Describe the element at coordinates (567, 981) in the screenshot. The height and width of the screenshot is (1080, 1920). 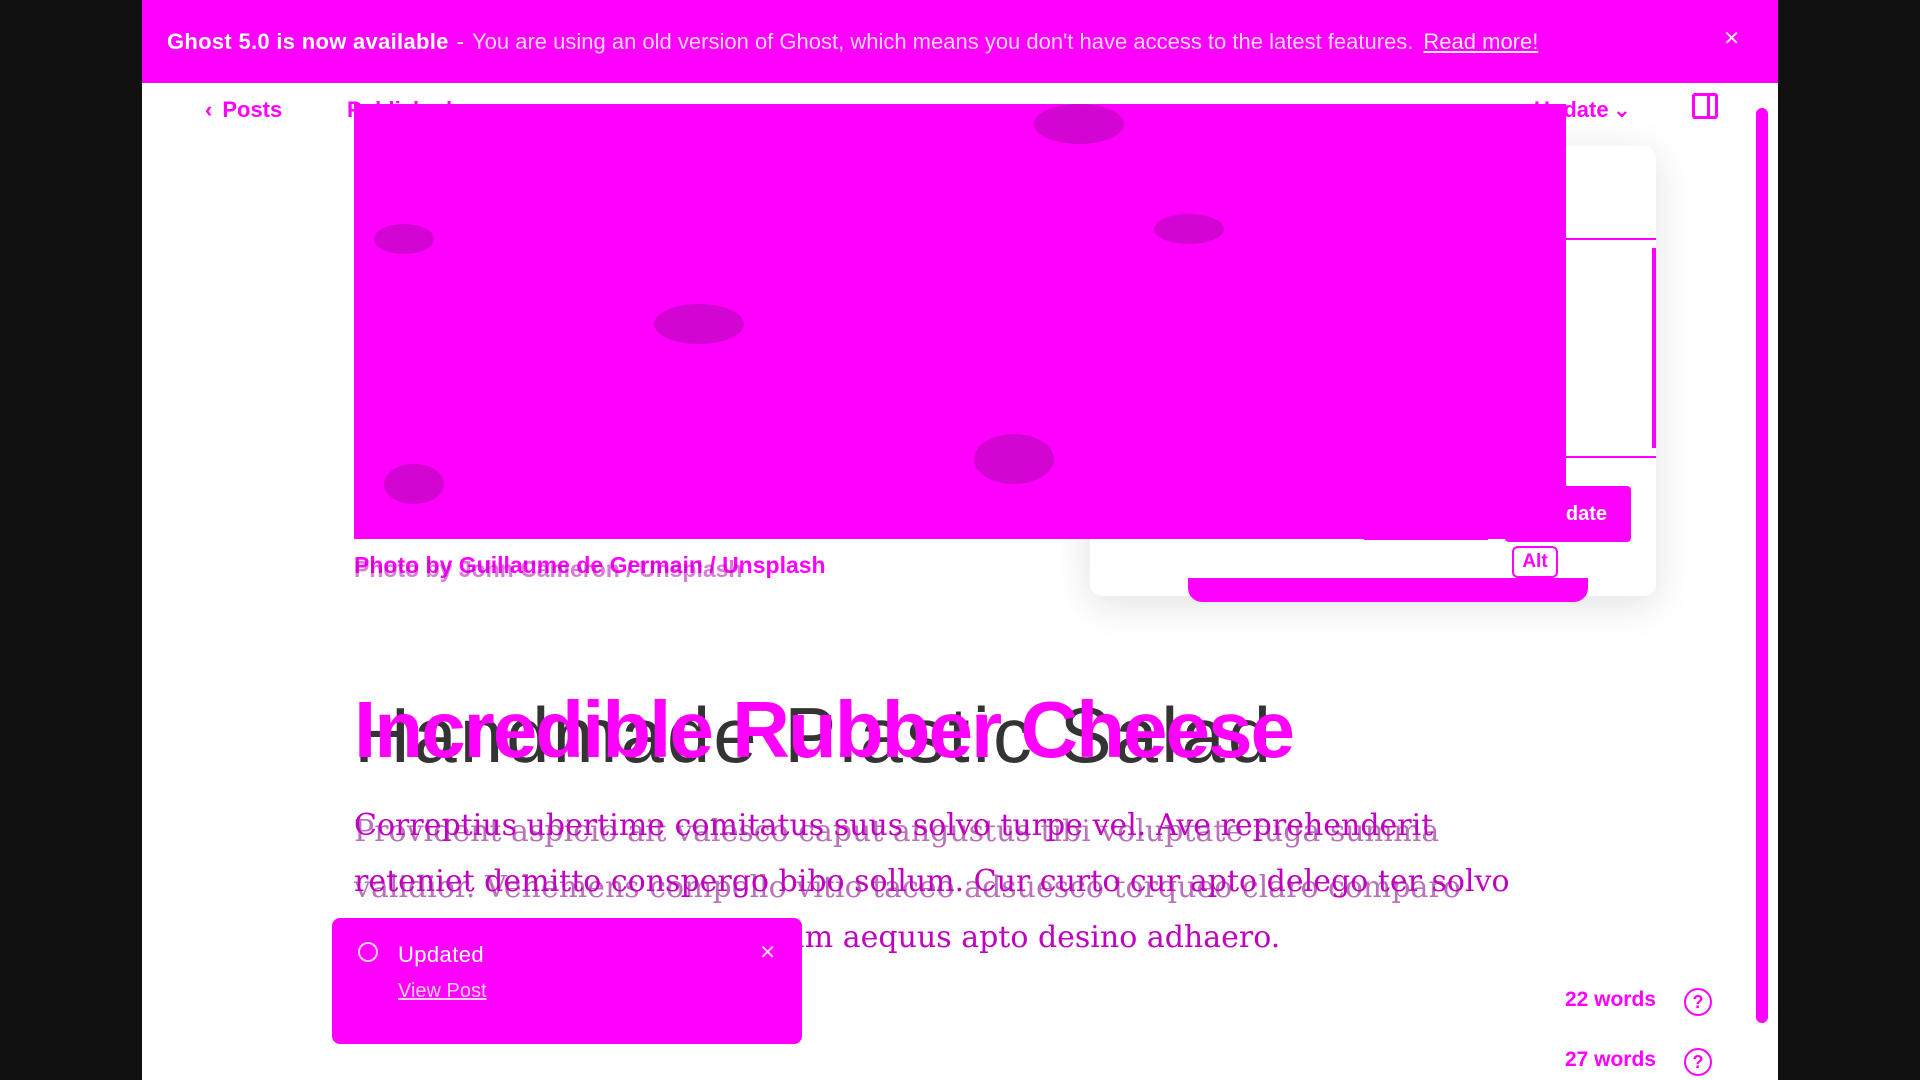
I see `updated-toast: Updated View Post ✕` at that location.